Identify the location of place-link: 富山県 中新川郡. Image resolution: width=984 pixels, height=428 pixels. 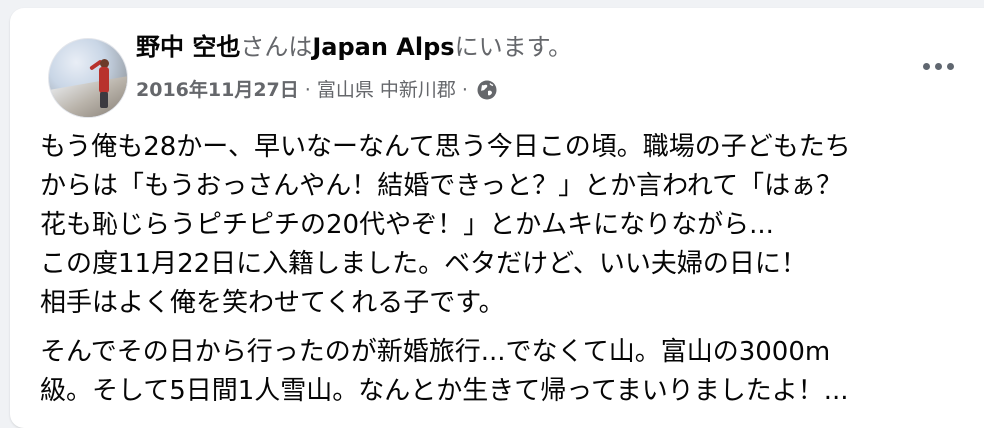
(386, 90).